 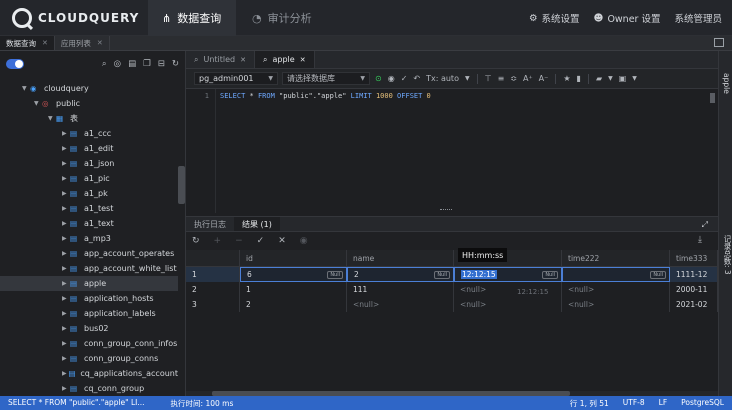 I want to click on window-toggle-icon, so click(x=719, y=42).